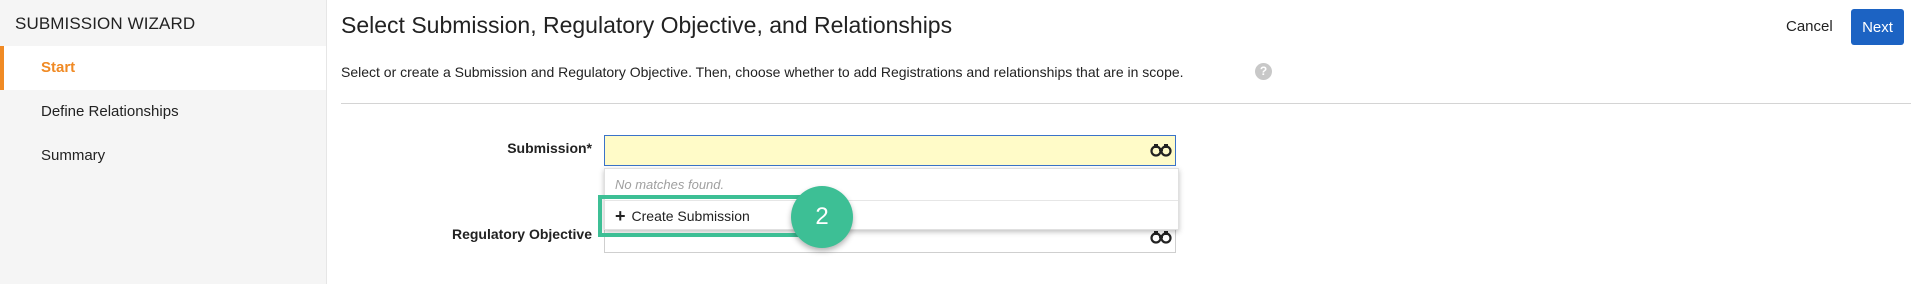  What do you see at coordinates (73, 155) in the screenshot?
I see `sidebar-item-label: Summary` at bounding box center [73, 155].